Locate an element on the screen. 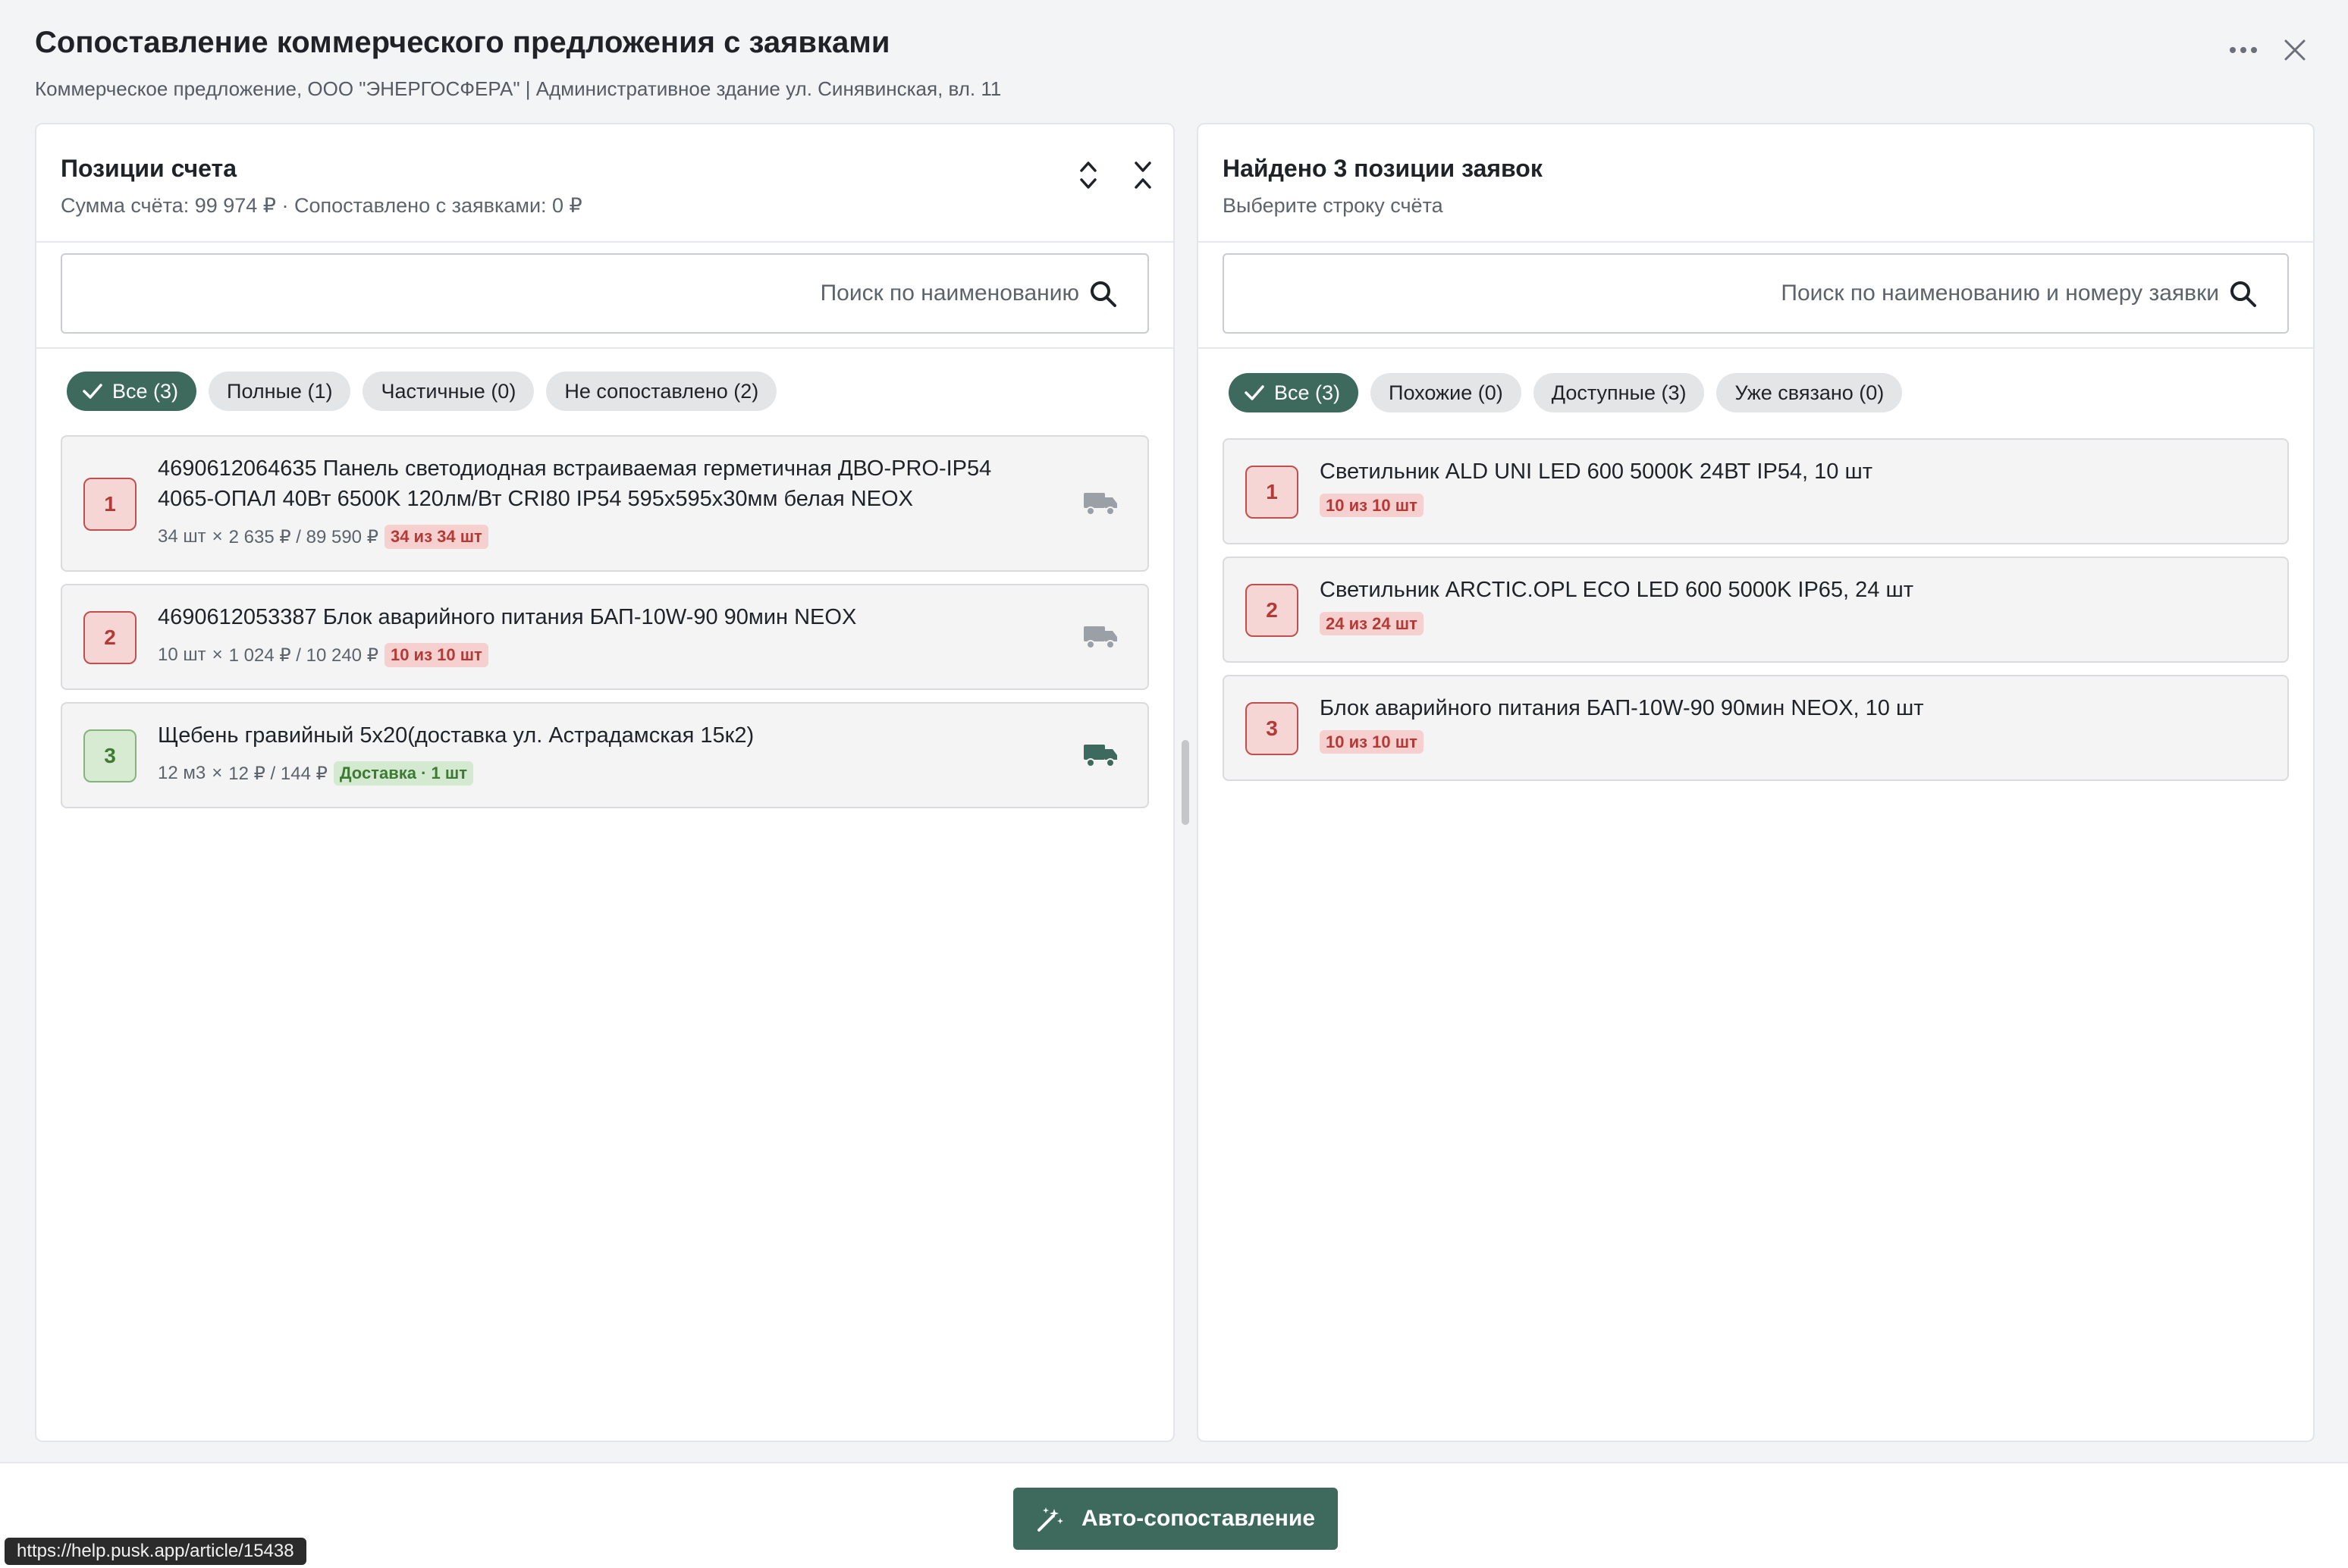  filter-partial: Частичные (0) is located at coordinates (449, 392).